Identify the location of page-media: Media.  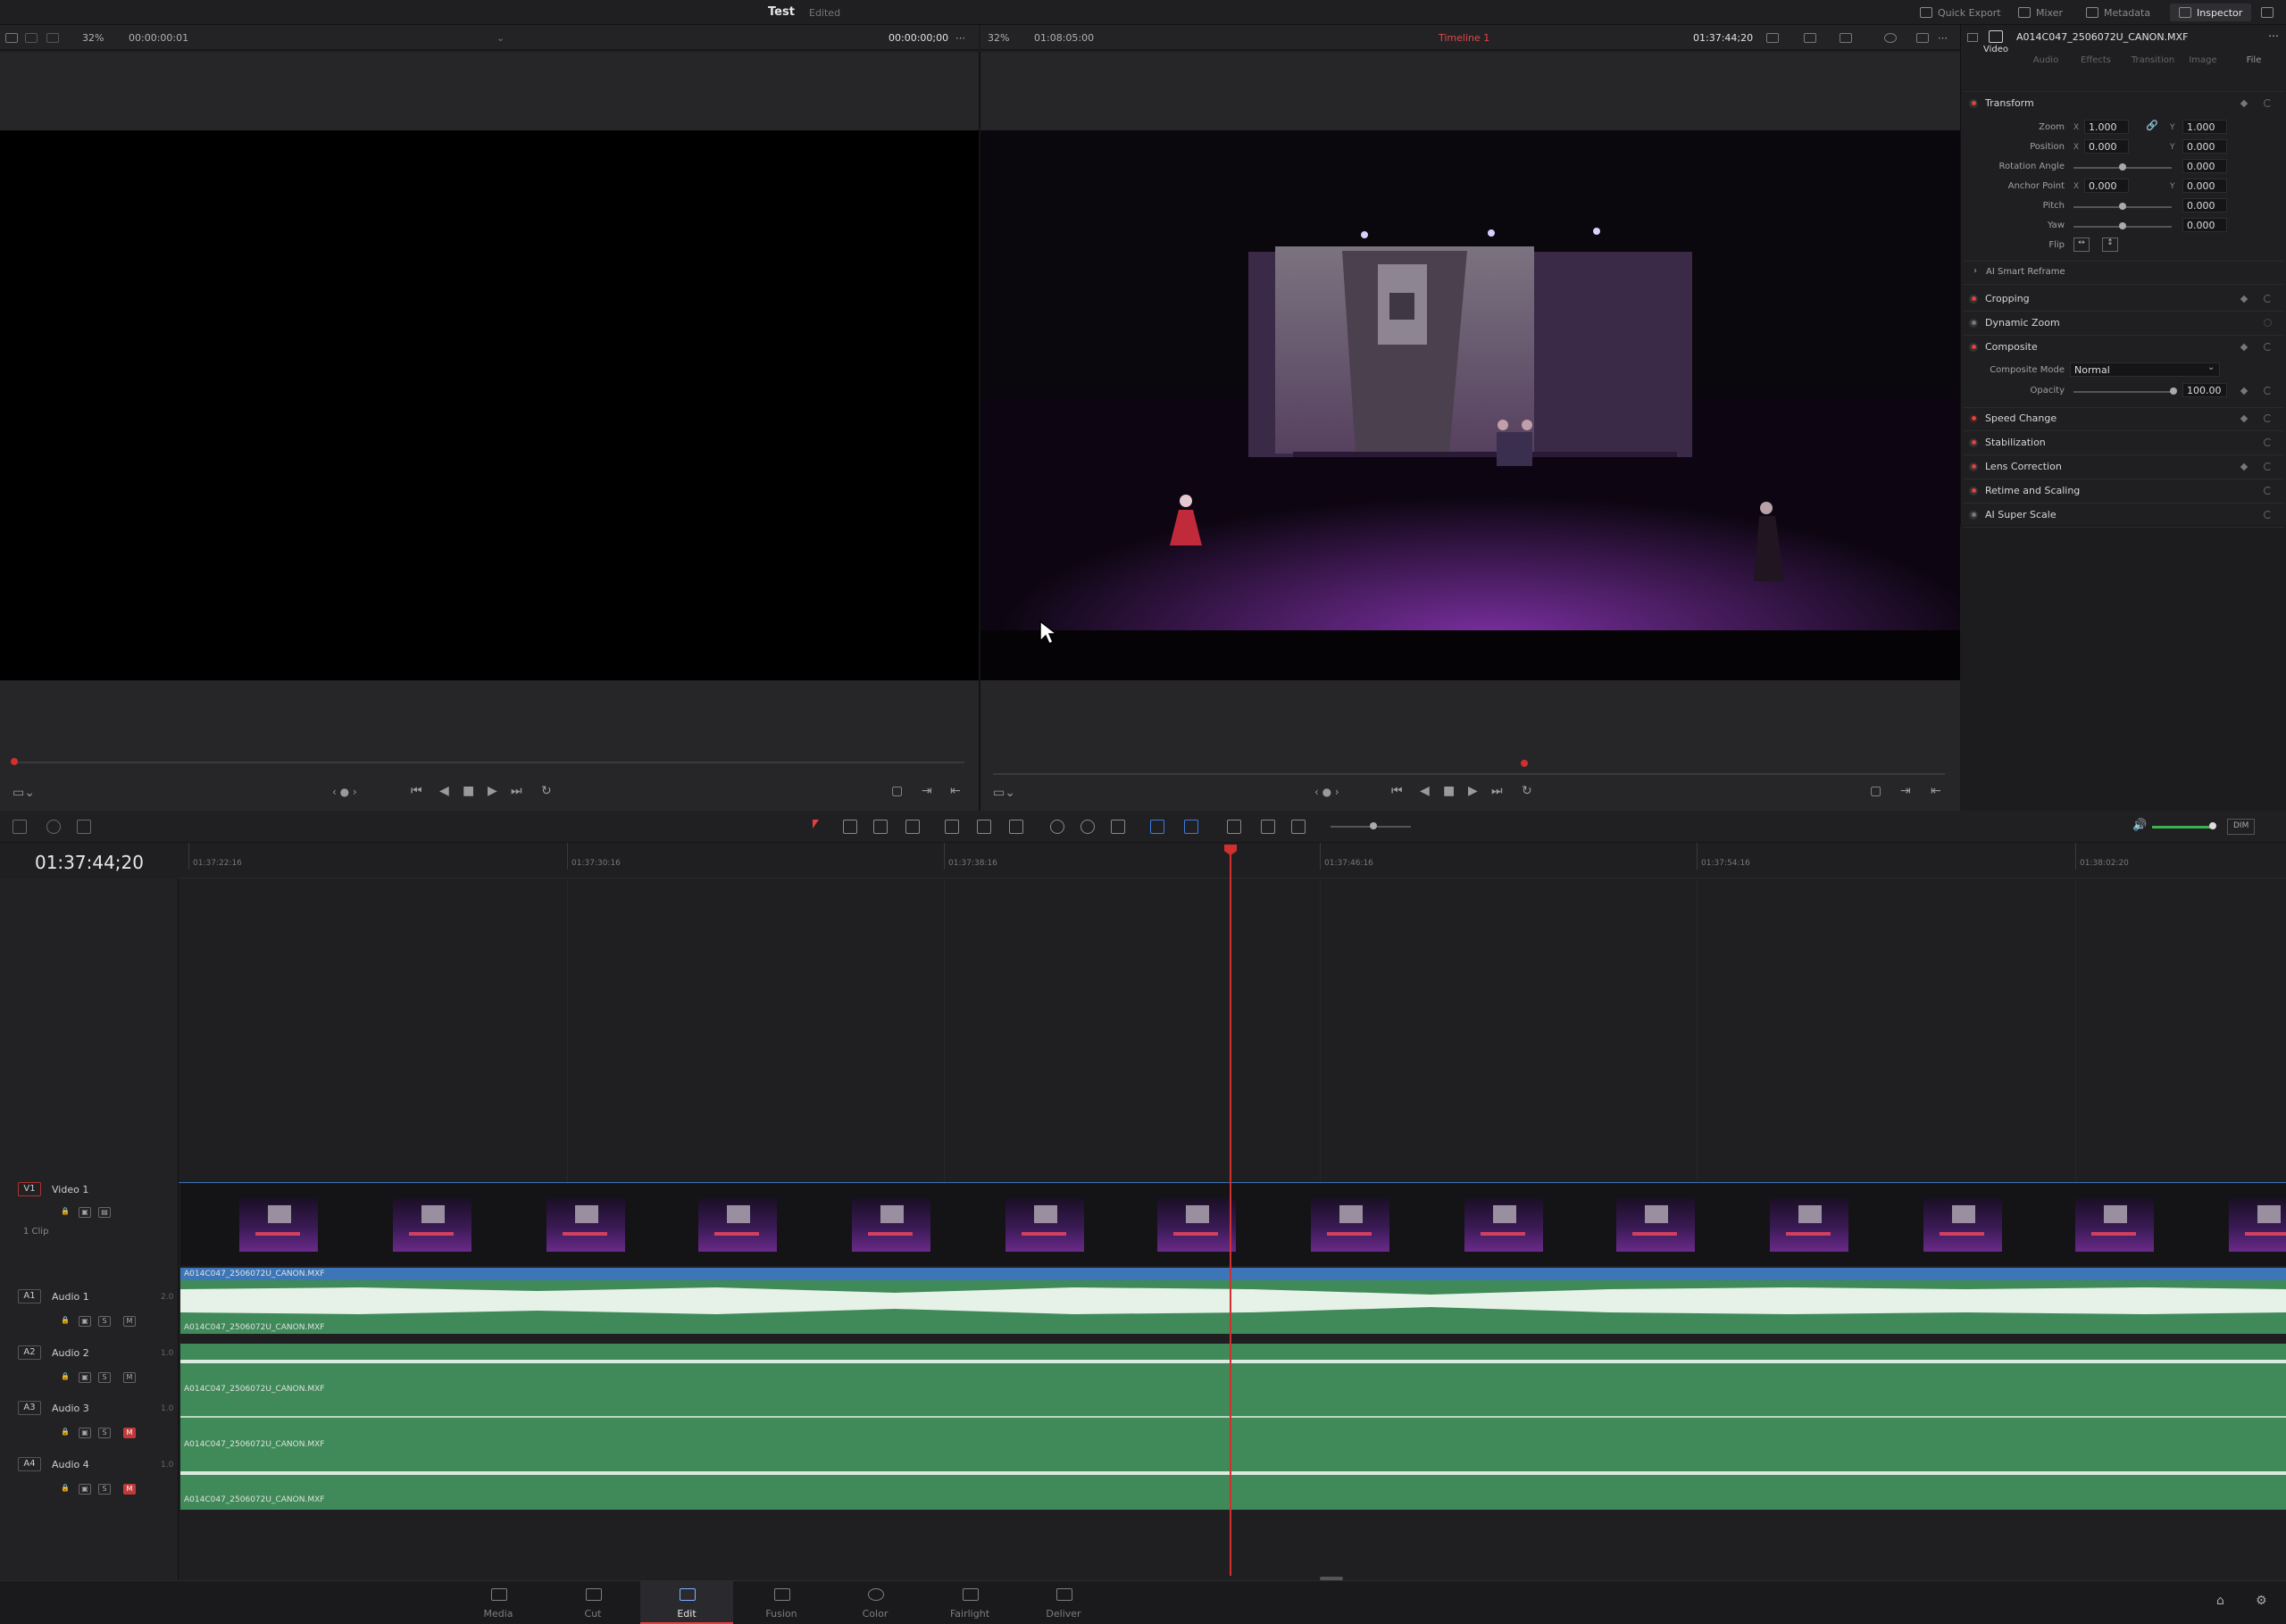
(499, 1602).